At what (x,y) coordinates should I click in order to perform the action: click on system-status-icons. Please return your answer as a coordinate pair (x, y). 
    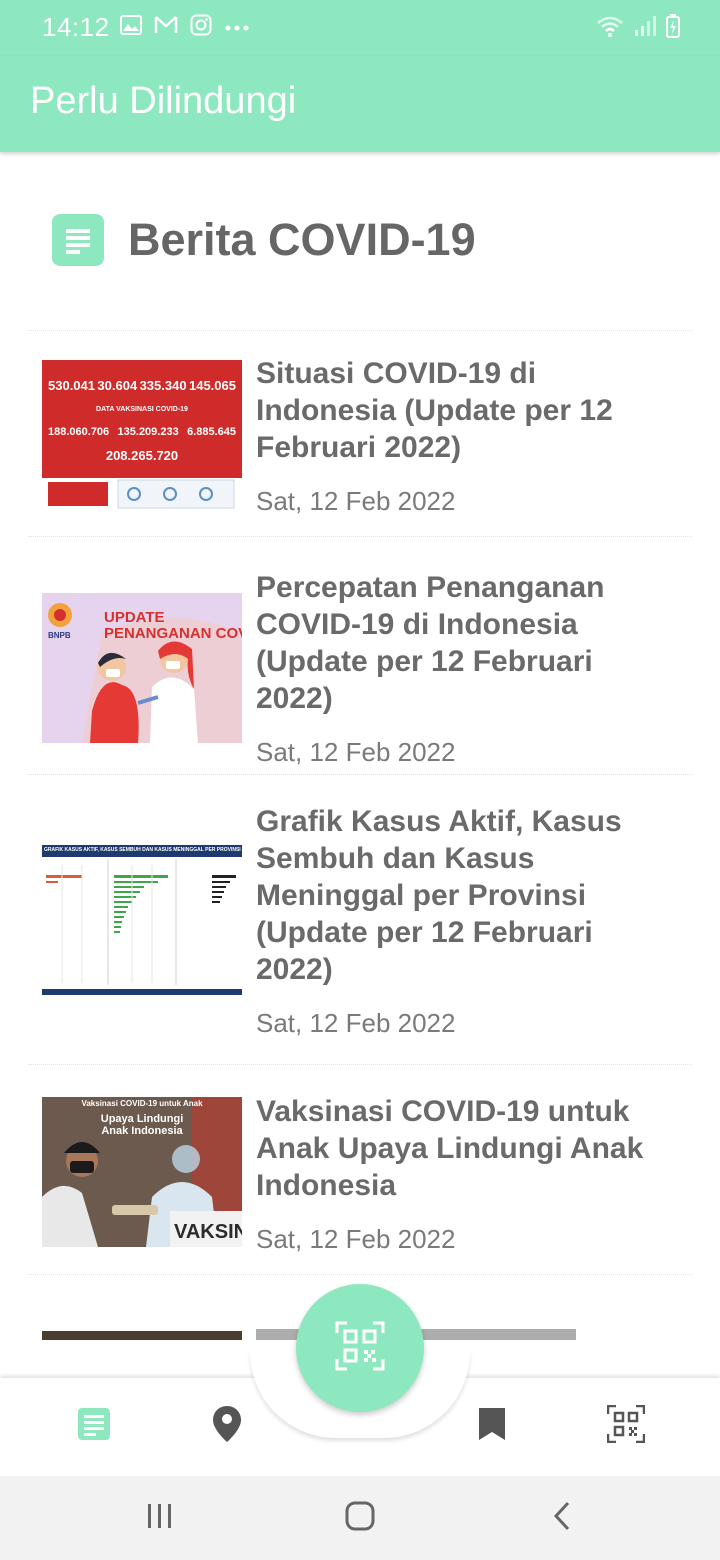
    Looking at the image, I should click on (638, 28).